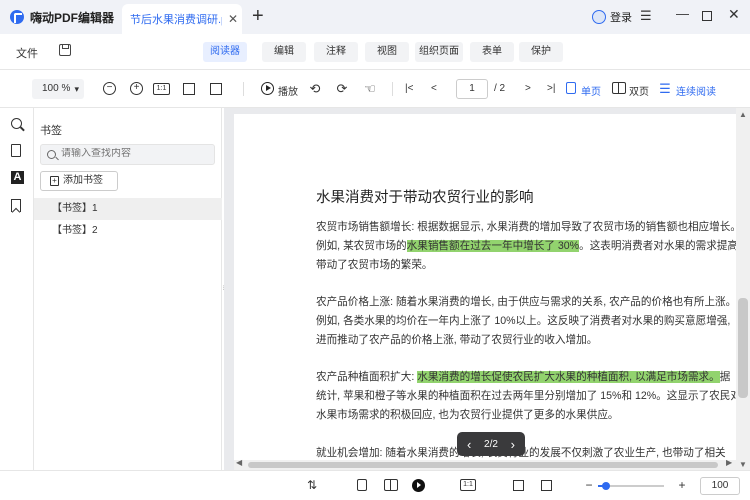  Describe the element at coordinates (467, 415) in the screenshot. I see `text-line: 水果市场需求的积极回应, 也为农贸行业提供了更多的水果供应。` at that location.